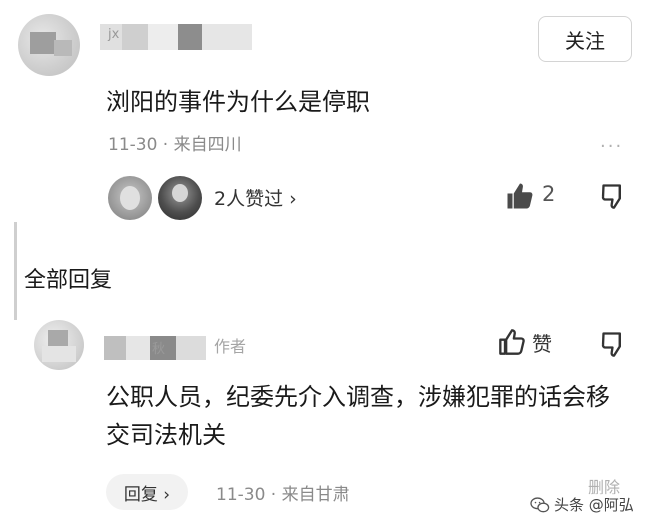 This screenshot has width=650, height=525. What do you see at coordinates (175, 145) in the screenshot?
I see `comment-meta: 11-30 · 来自四川` at bounding box center [175, 145].